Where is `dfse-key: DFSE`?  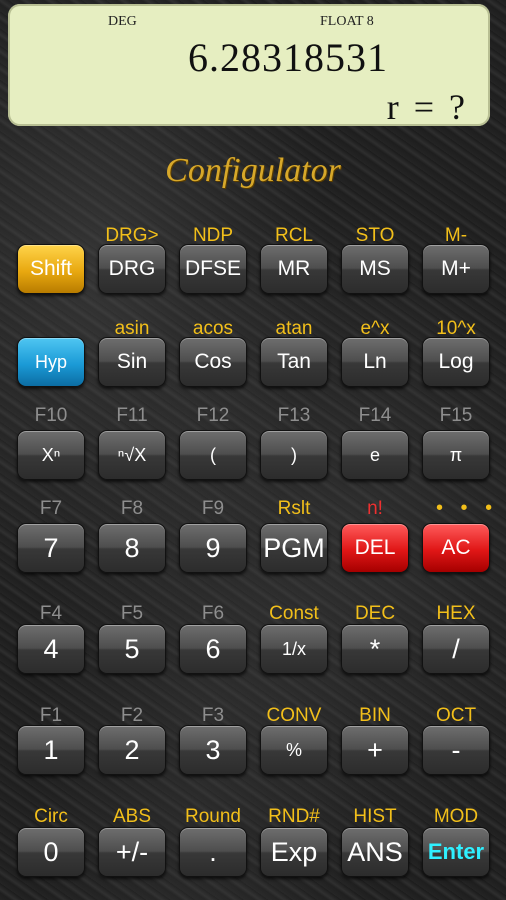
dfse-key: DFSE is located at coordinates (213, 269).